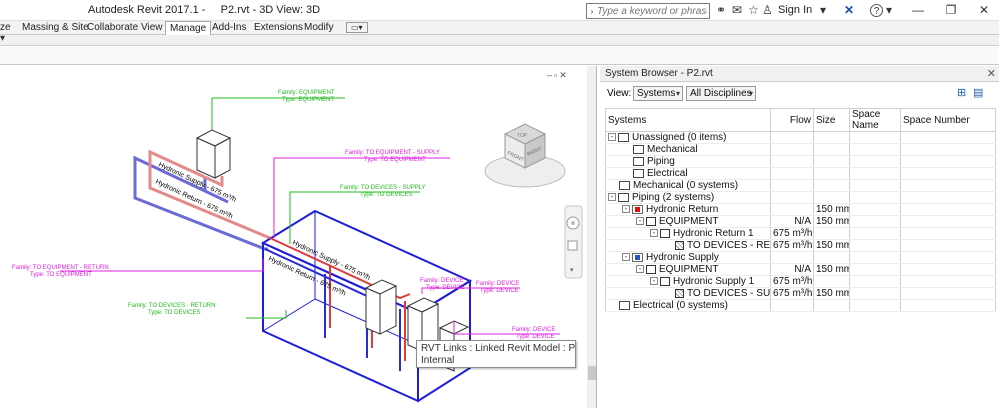  What do you see at coordinates (591, 237) in the screenshot?
I see `vertical-scrollbar` at bounding box center [591, 237].